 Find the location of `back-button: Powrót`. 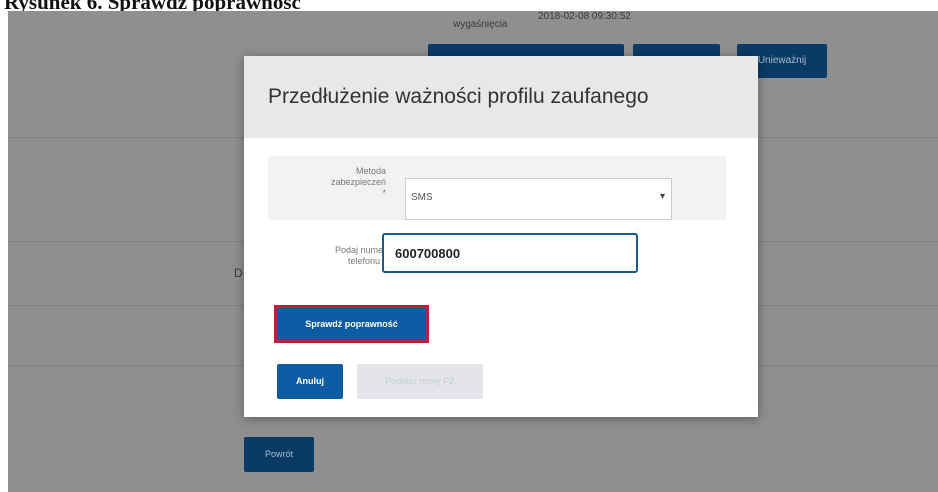

back-button: Powrót is located at coordinates (279, 454).